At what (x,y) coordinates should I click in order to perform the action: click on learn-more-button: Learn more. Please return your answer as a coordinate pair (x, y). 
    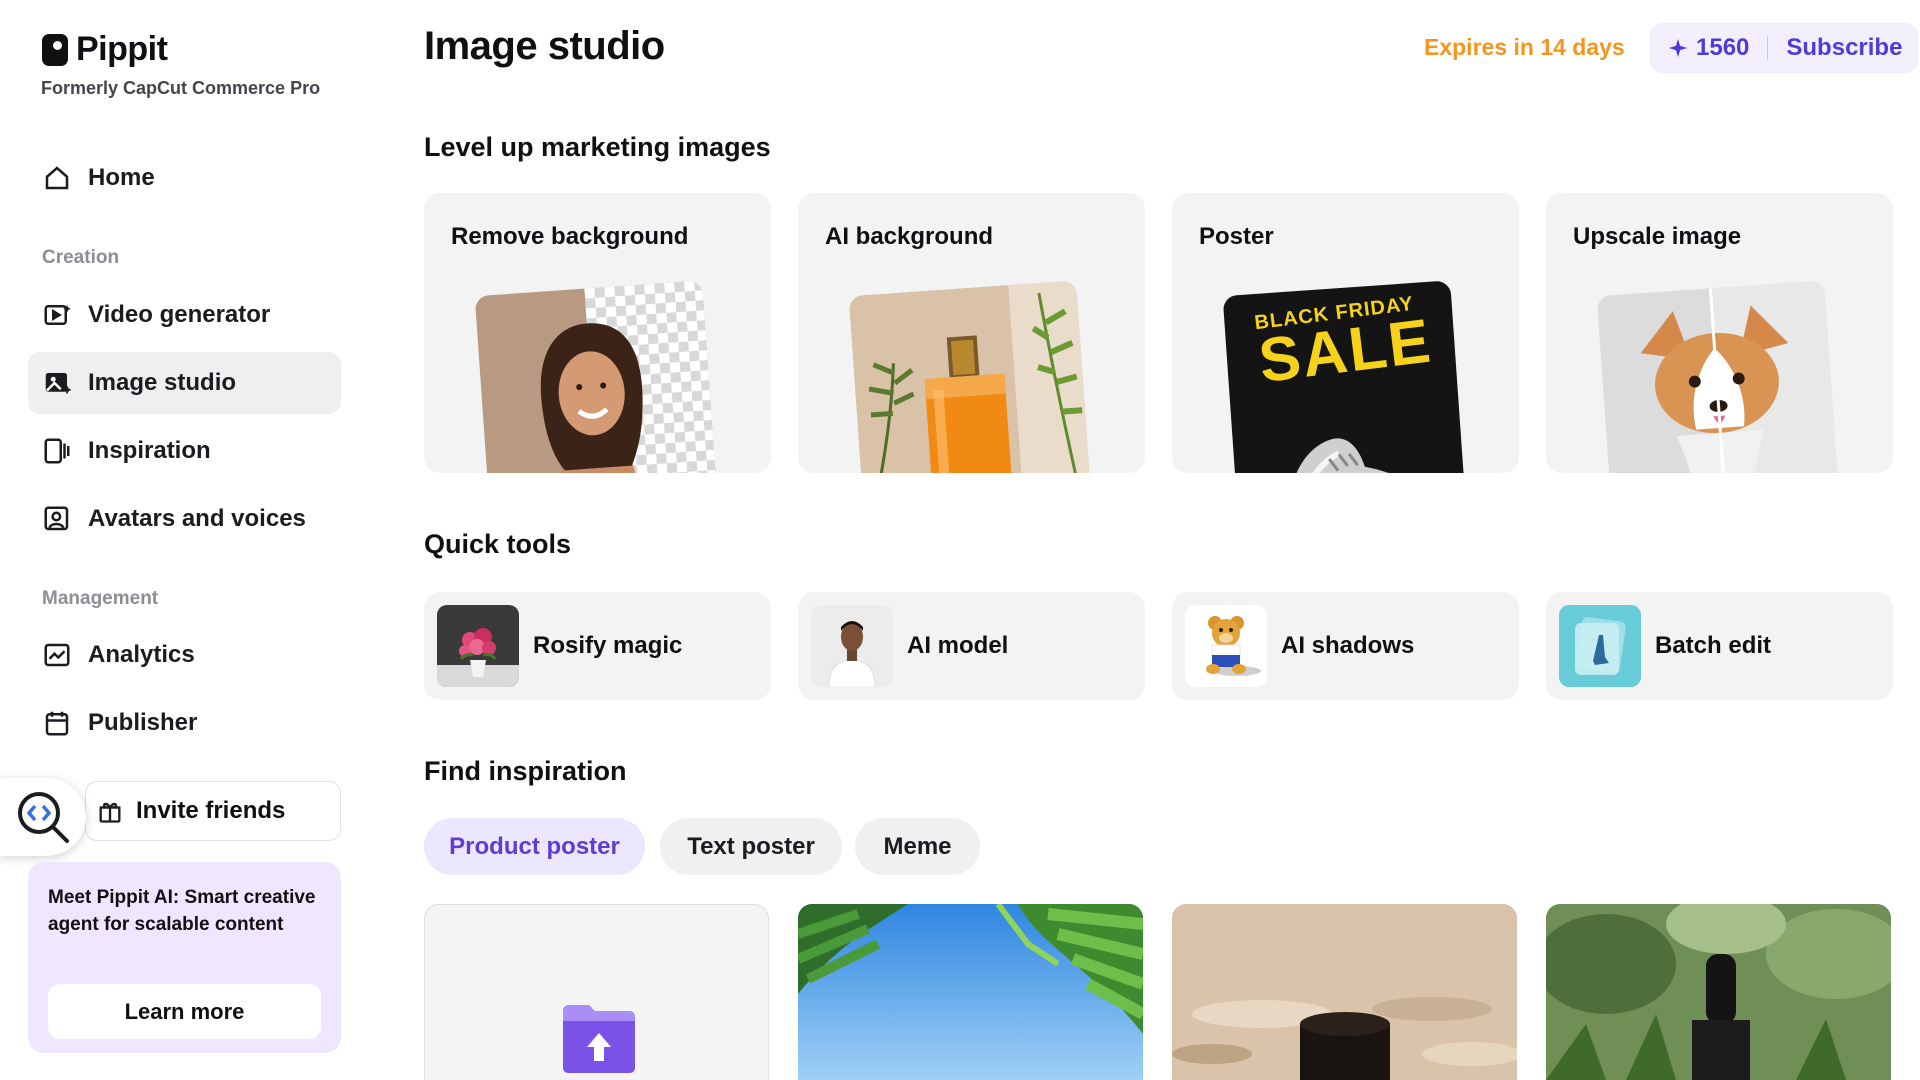
    Looking at the image, I should click on (184, 1011).